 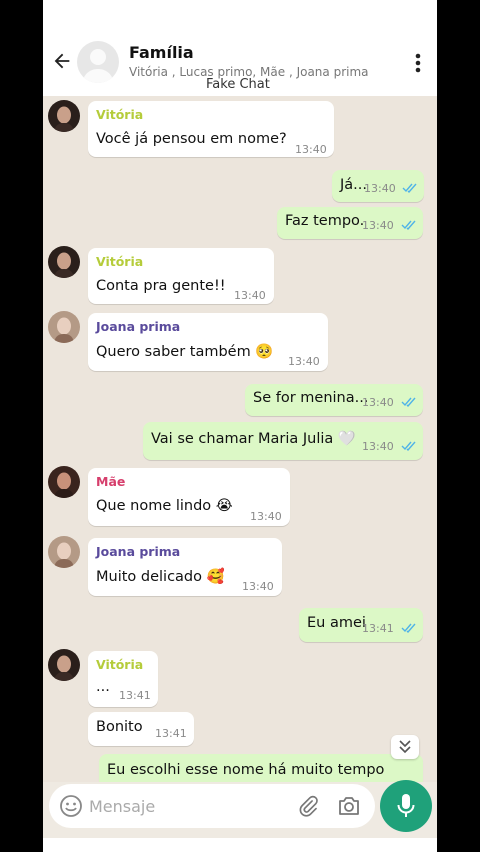 I want to click on bottom-strip, so click(x=240, y=845).